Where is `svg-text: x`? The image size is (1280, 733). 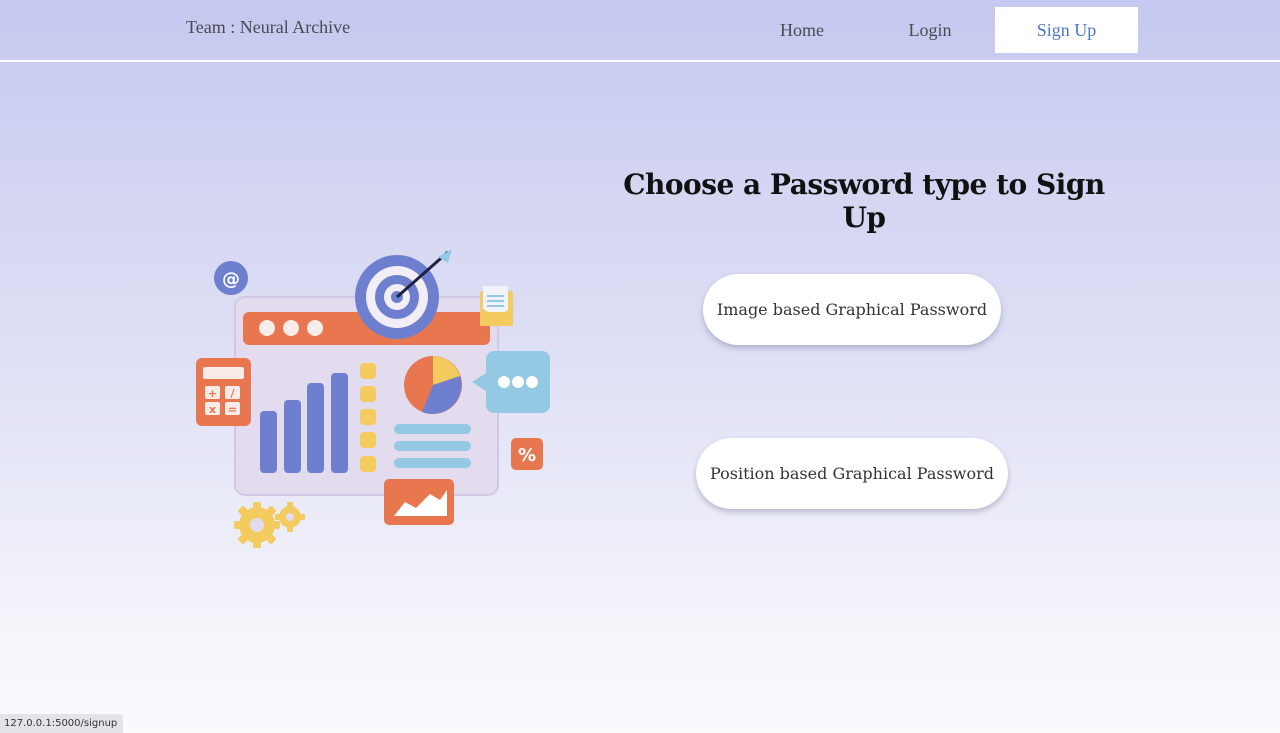
svg-text: x is located at coordinates (212, 409).